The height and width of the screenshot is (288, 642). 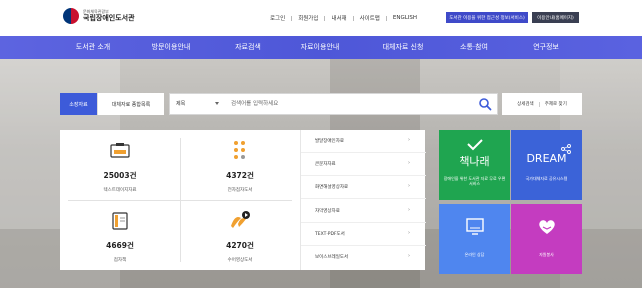 I want to click on stat-count: 4669건, so click(x=120, y=245).